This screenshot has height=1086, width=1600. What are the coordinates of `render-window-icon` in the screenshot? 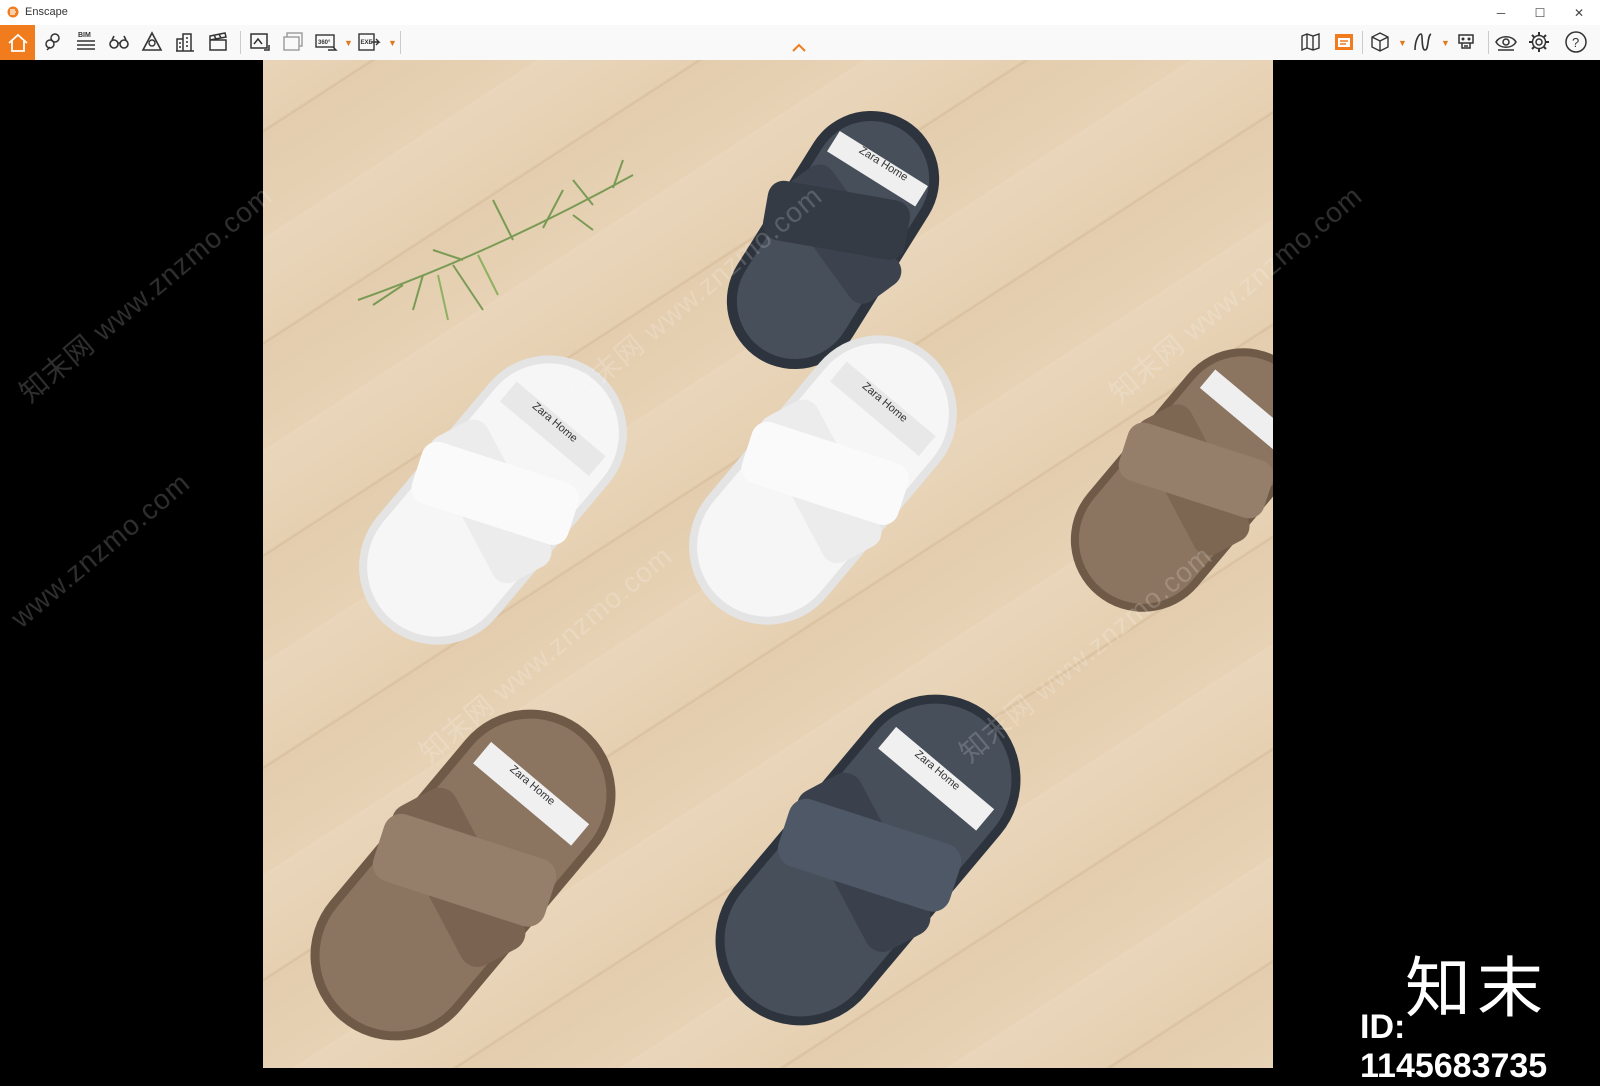 It's located at (1344, 42).